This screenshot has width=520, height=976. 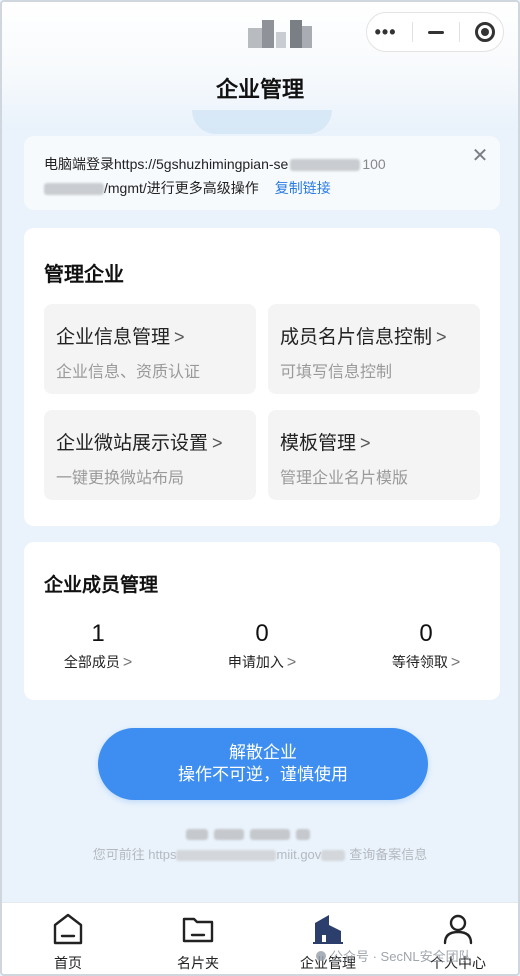 What do you see at coordinates (419, 662) in the screenshot?
I see `stat-label: 等待领取` at bounding box center [419, 662].